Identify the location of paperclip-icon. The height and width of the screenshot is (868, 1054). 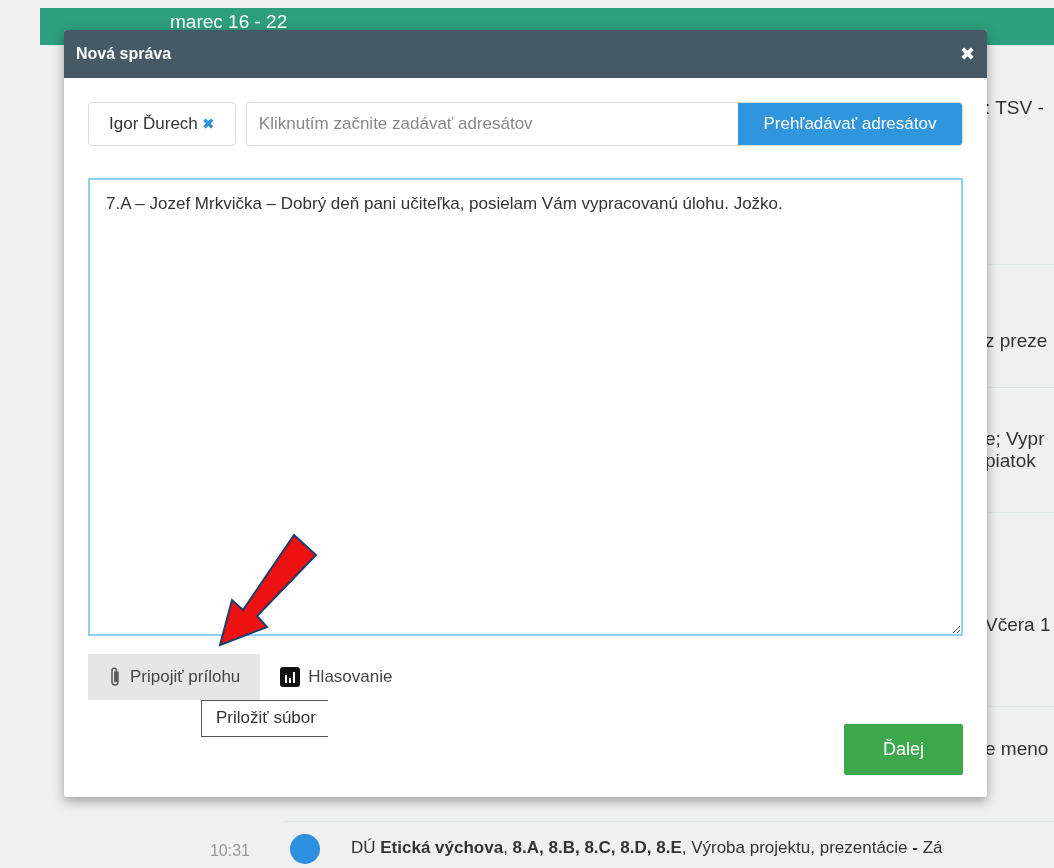
(115, 677).